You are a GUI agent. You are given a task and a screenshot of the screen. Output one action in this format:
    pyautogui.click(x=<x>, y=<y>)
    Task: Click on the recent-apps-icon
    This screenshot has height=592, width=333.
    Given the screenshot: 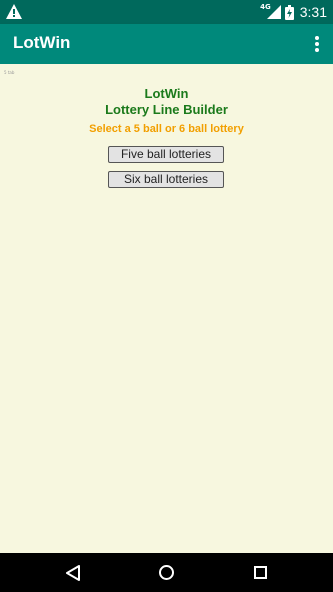 What is the action you would take?
    pyautogui.click(x=260, y=572)
    